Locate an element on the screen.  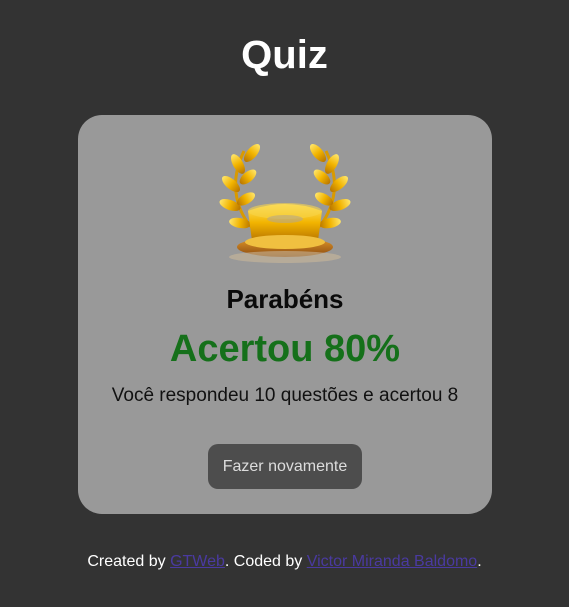
congrats-heading: Parabéns is located at coordinates (285, 299).